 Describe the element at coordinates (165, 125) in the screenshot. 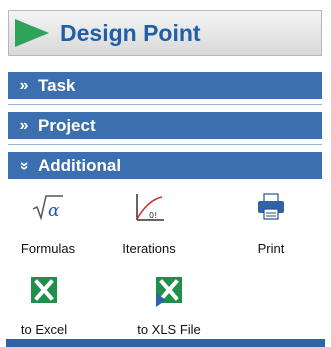

I see `section-project: » Project` at that location.